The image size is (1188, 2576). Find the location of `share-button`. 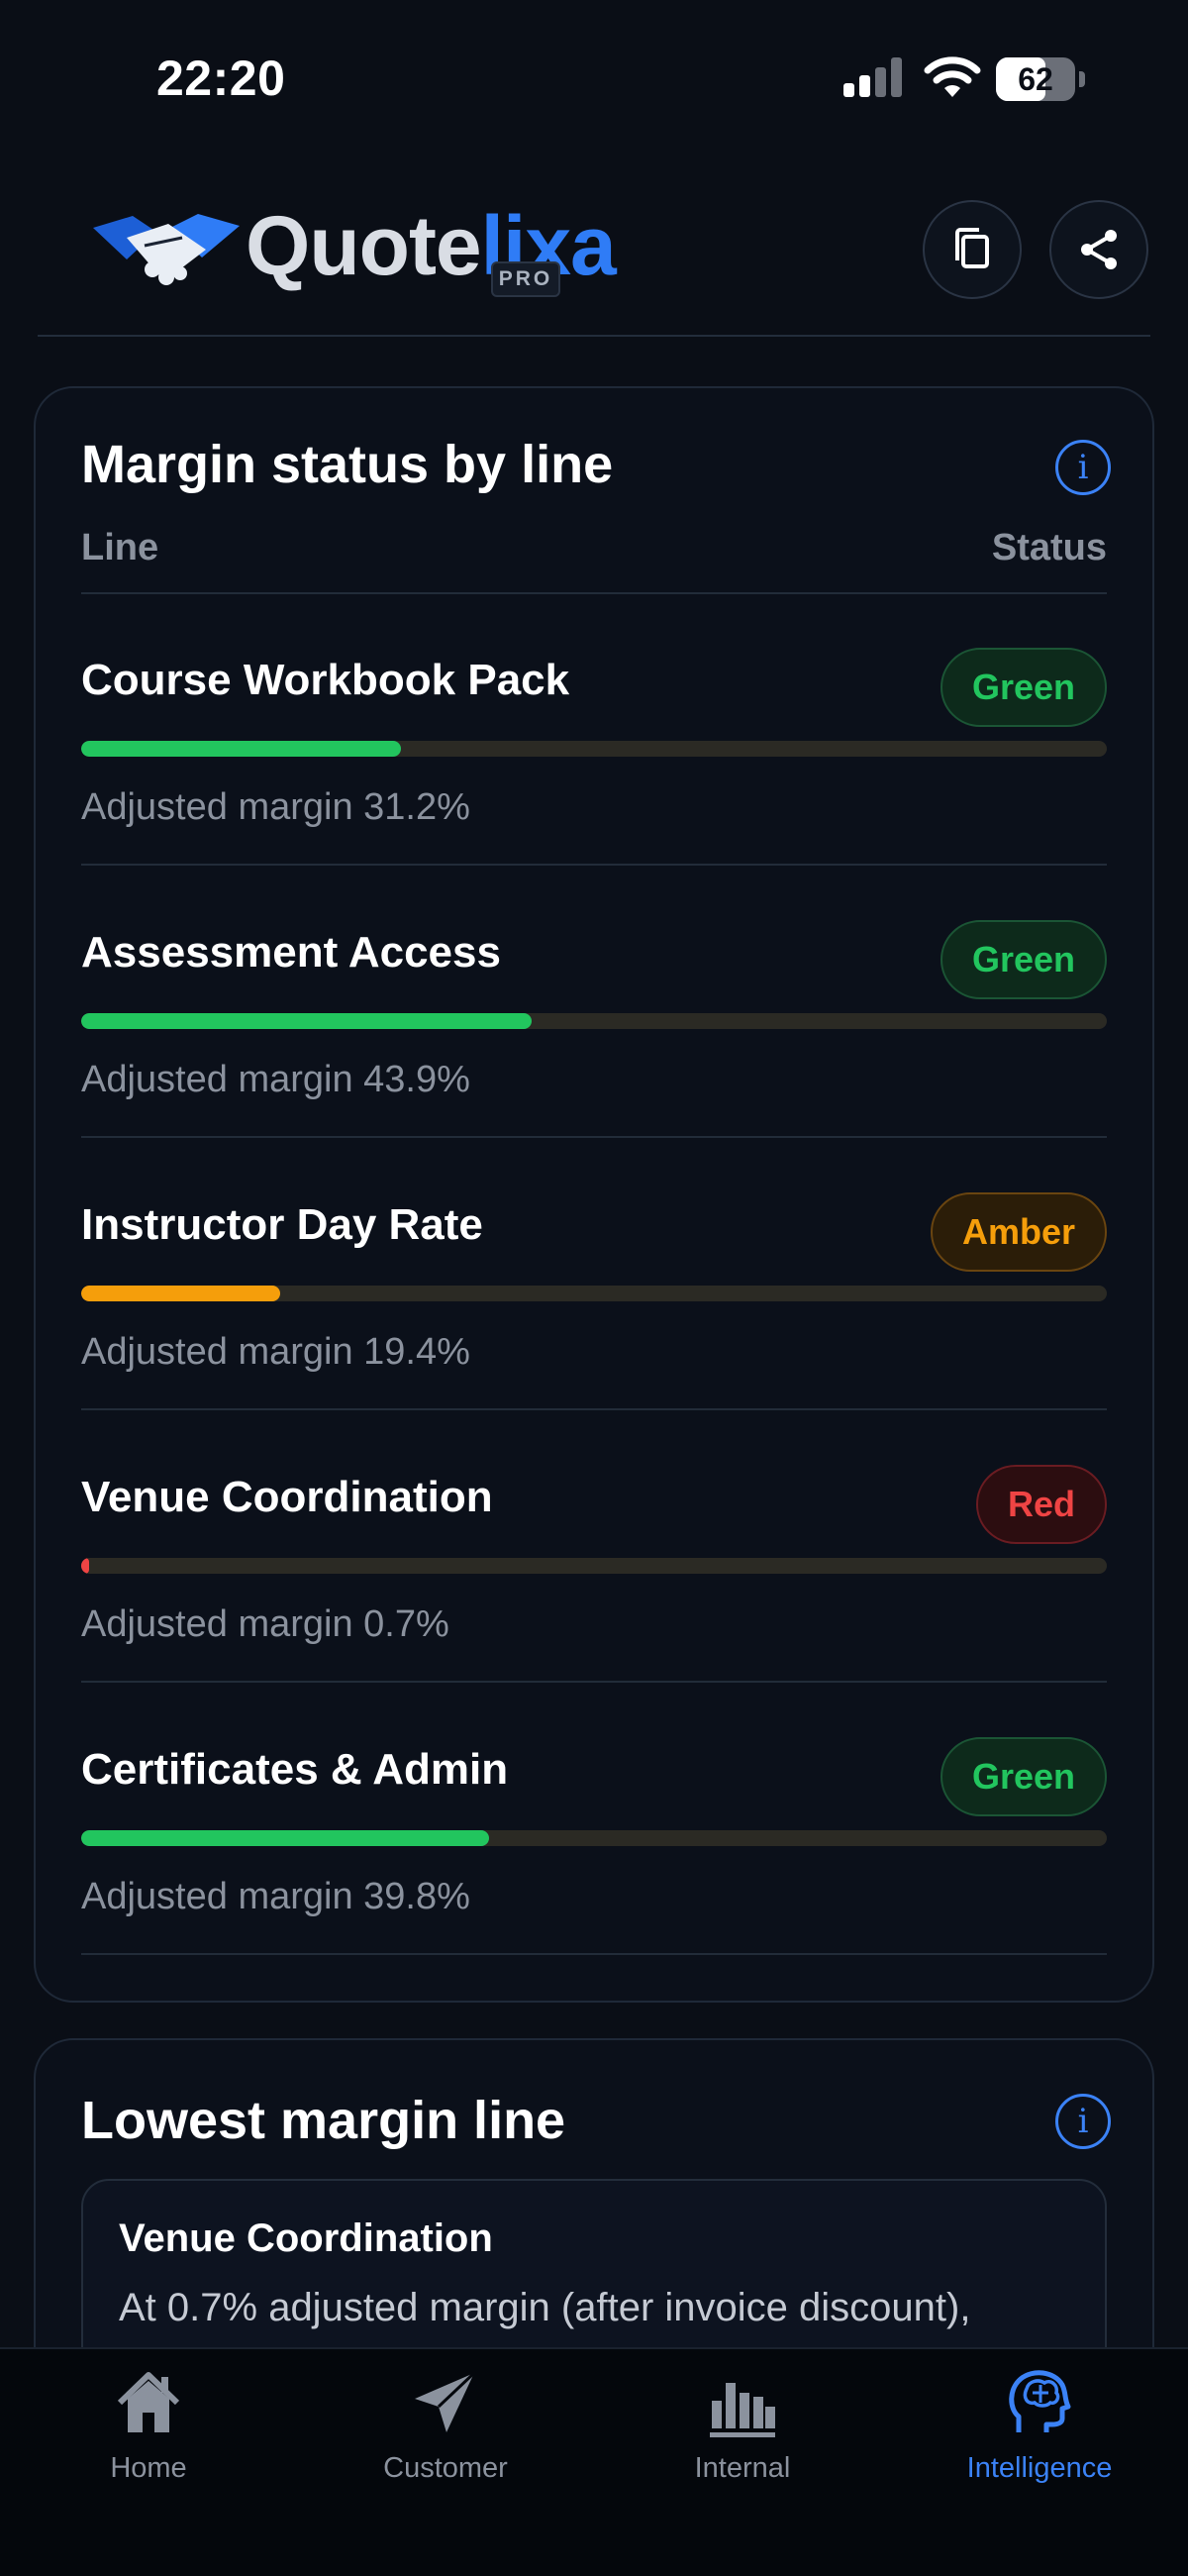

share-button is located at coordinates (1098, 249).